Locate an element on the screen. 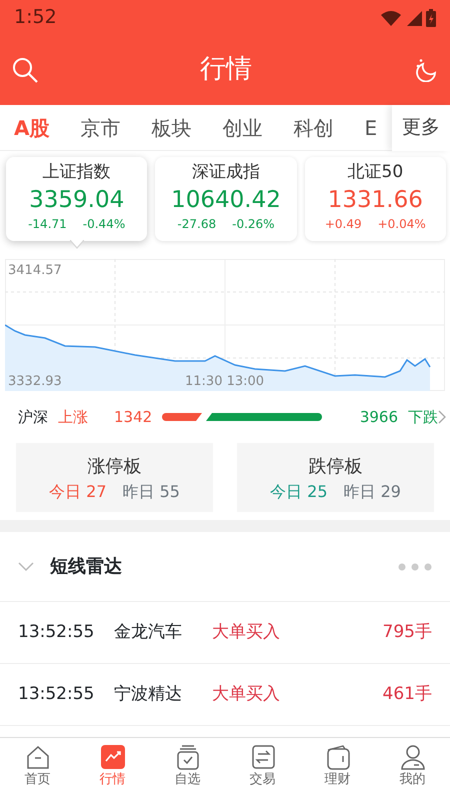 The width and height of the screenshot is (450, 800). page-title: 行情 is located at coordinates (226, 70).